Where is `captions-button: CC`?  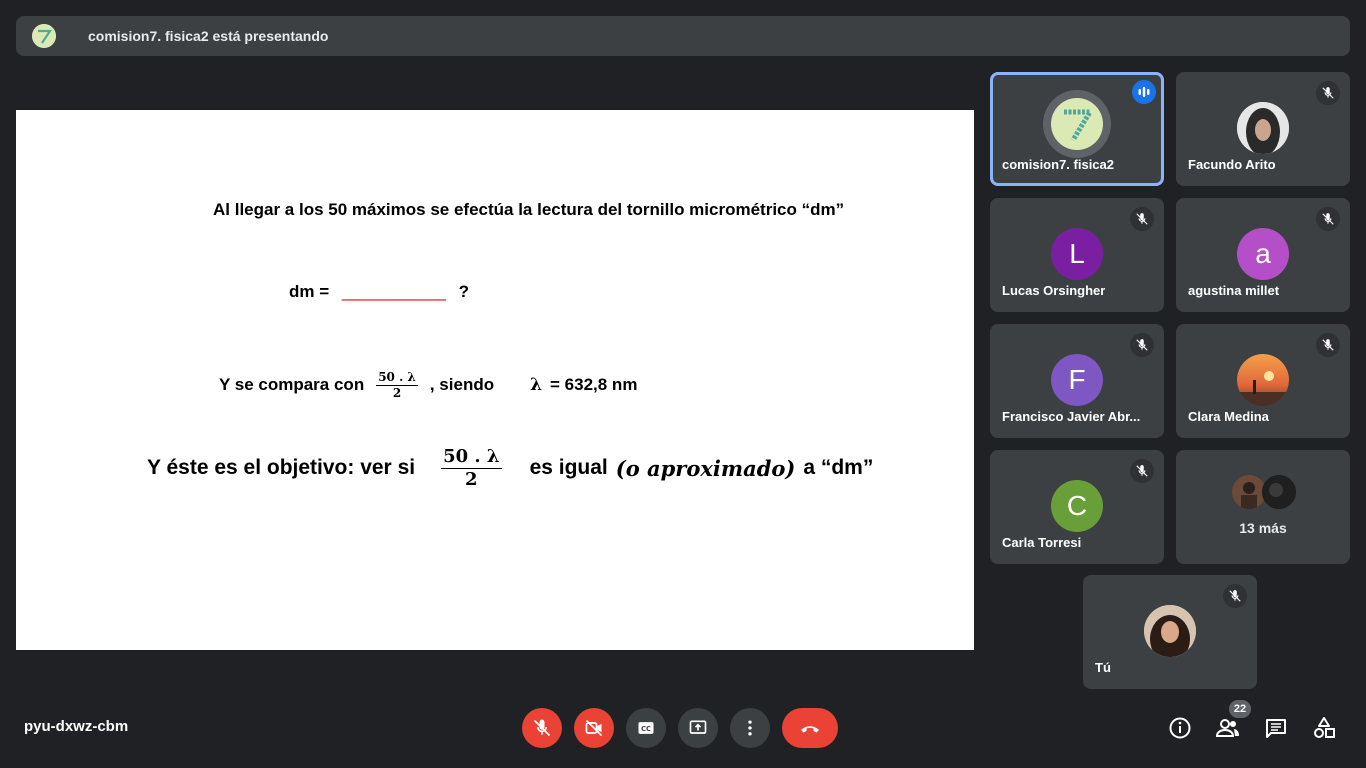
captions-button: CC is located at coordinates (646, 728).